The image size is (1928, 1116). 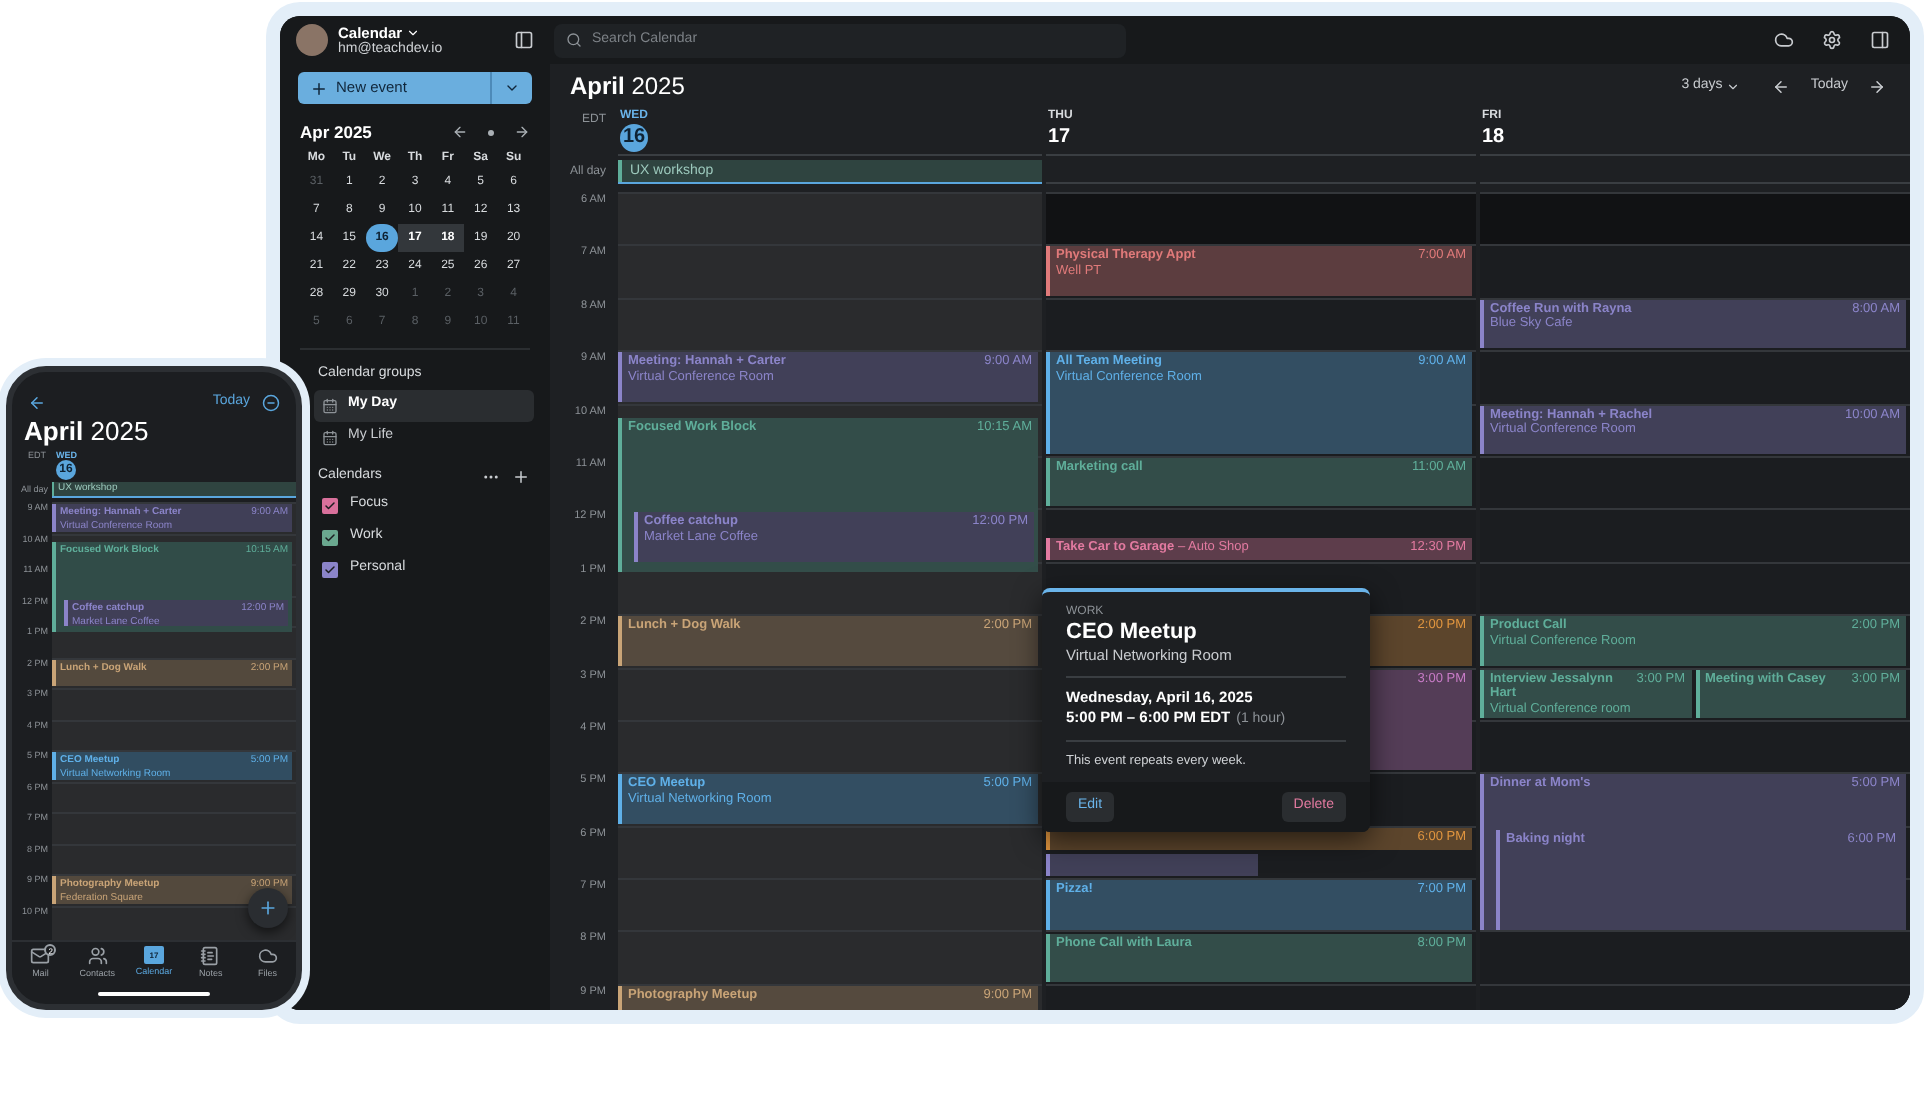 I want to click on search-icon, so click(x=574, y=40).